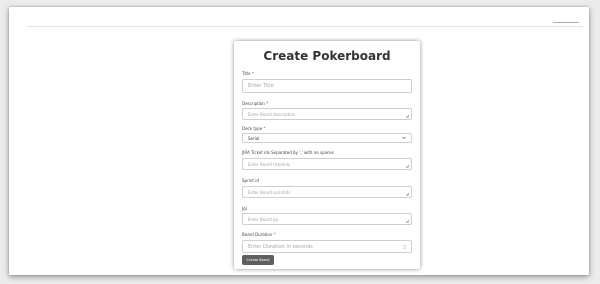  What do you see at coordinates (327, 219) in the screenshot?
I see `jql-textarea: Enter Board jql` at bounding box center [327, 219].